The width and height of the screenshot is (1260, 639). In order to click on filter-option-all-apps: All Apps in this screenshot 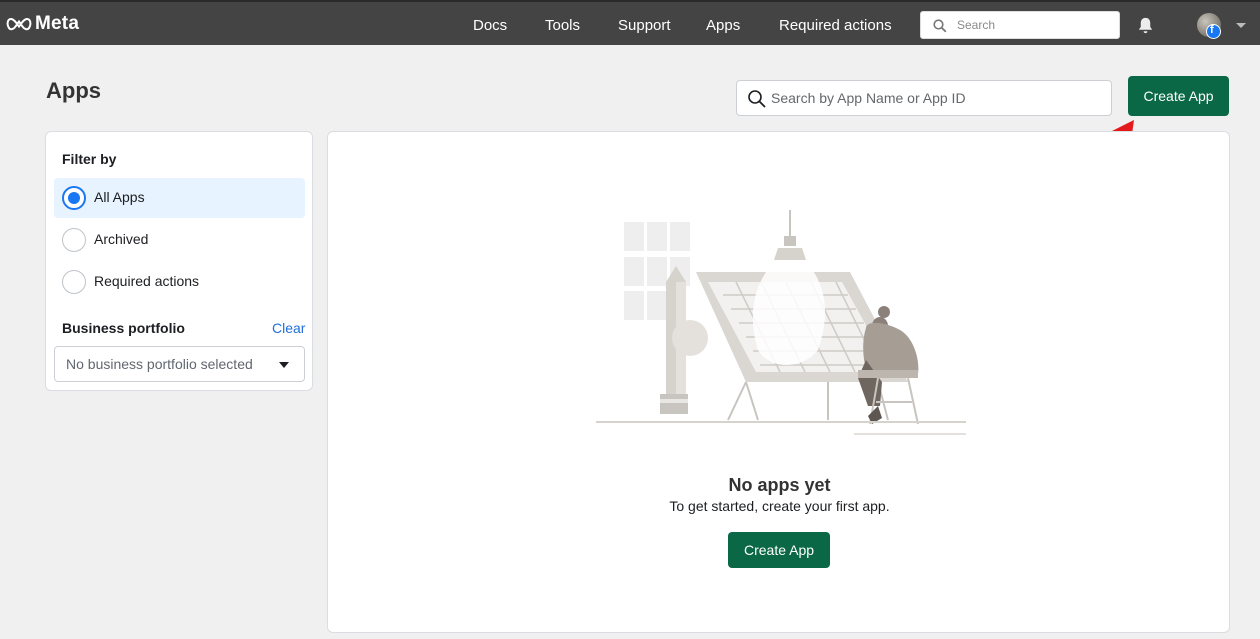, I will do `click(179, 198)`.